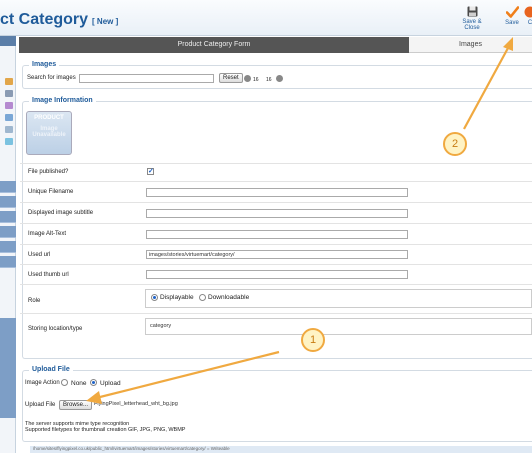 This screenshot has height=453, width=532. What do you see at coordinates (9, 105) in the screenshot?
I see `document-icon` at bounding box center [9, 105].